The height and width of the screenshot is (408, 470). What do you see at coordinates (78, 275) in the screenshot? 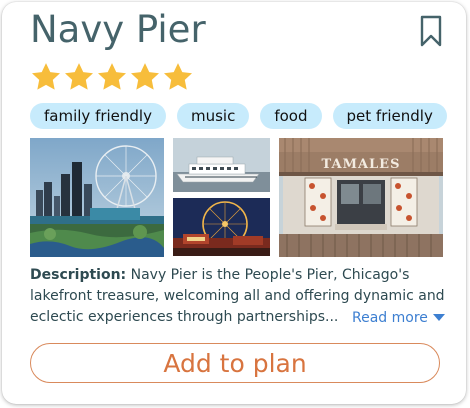
I see `description-label: Description:` at bounding box center [78, 275].